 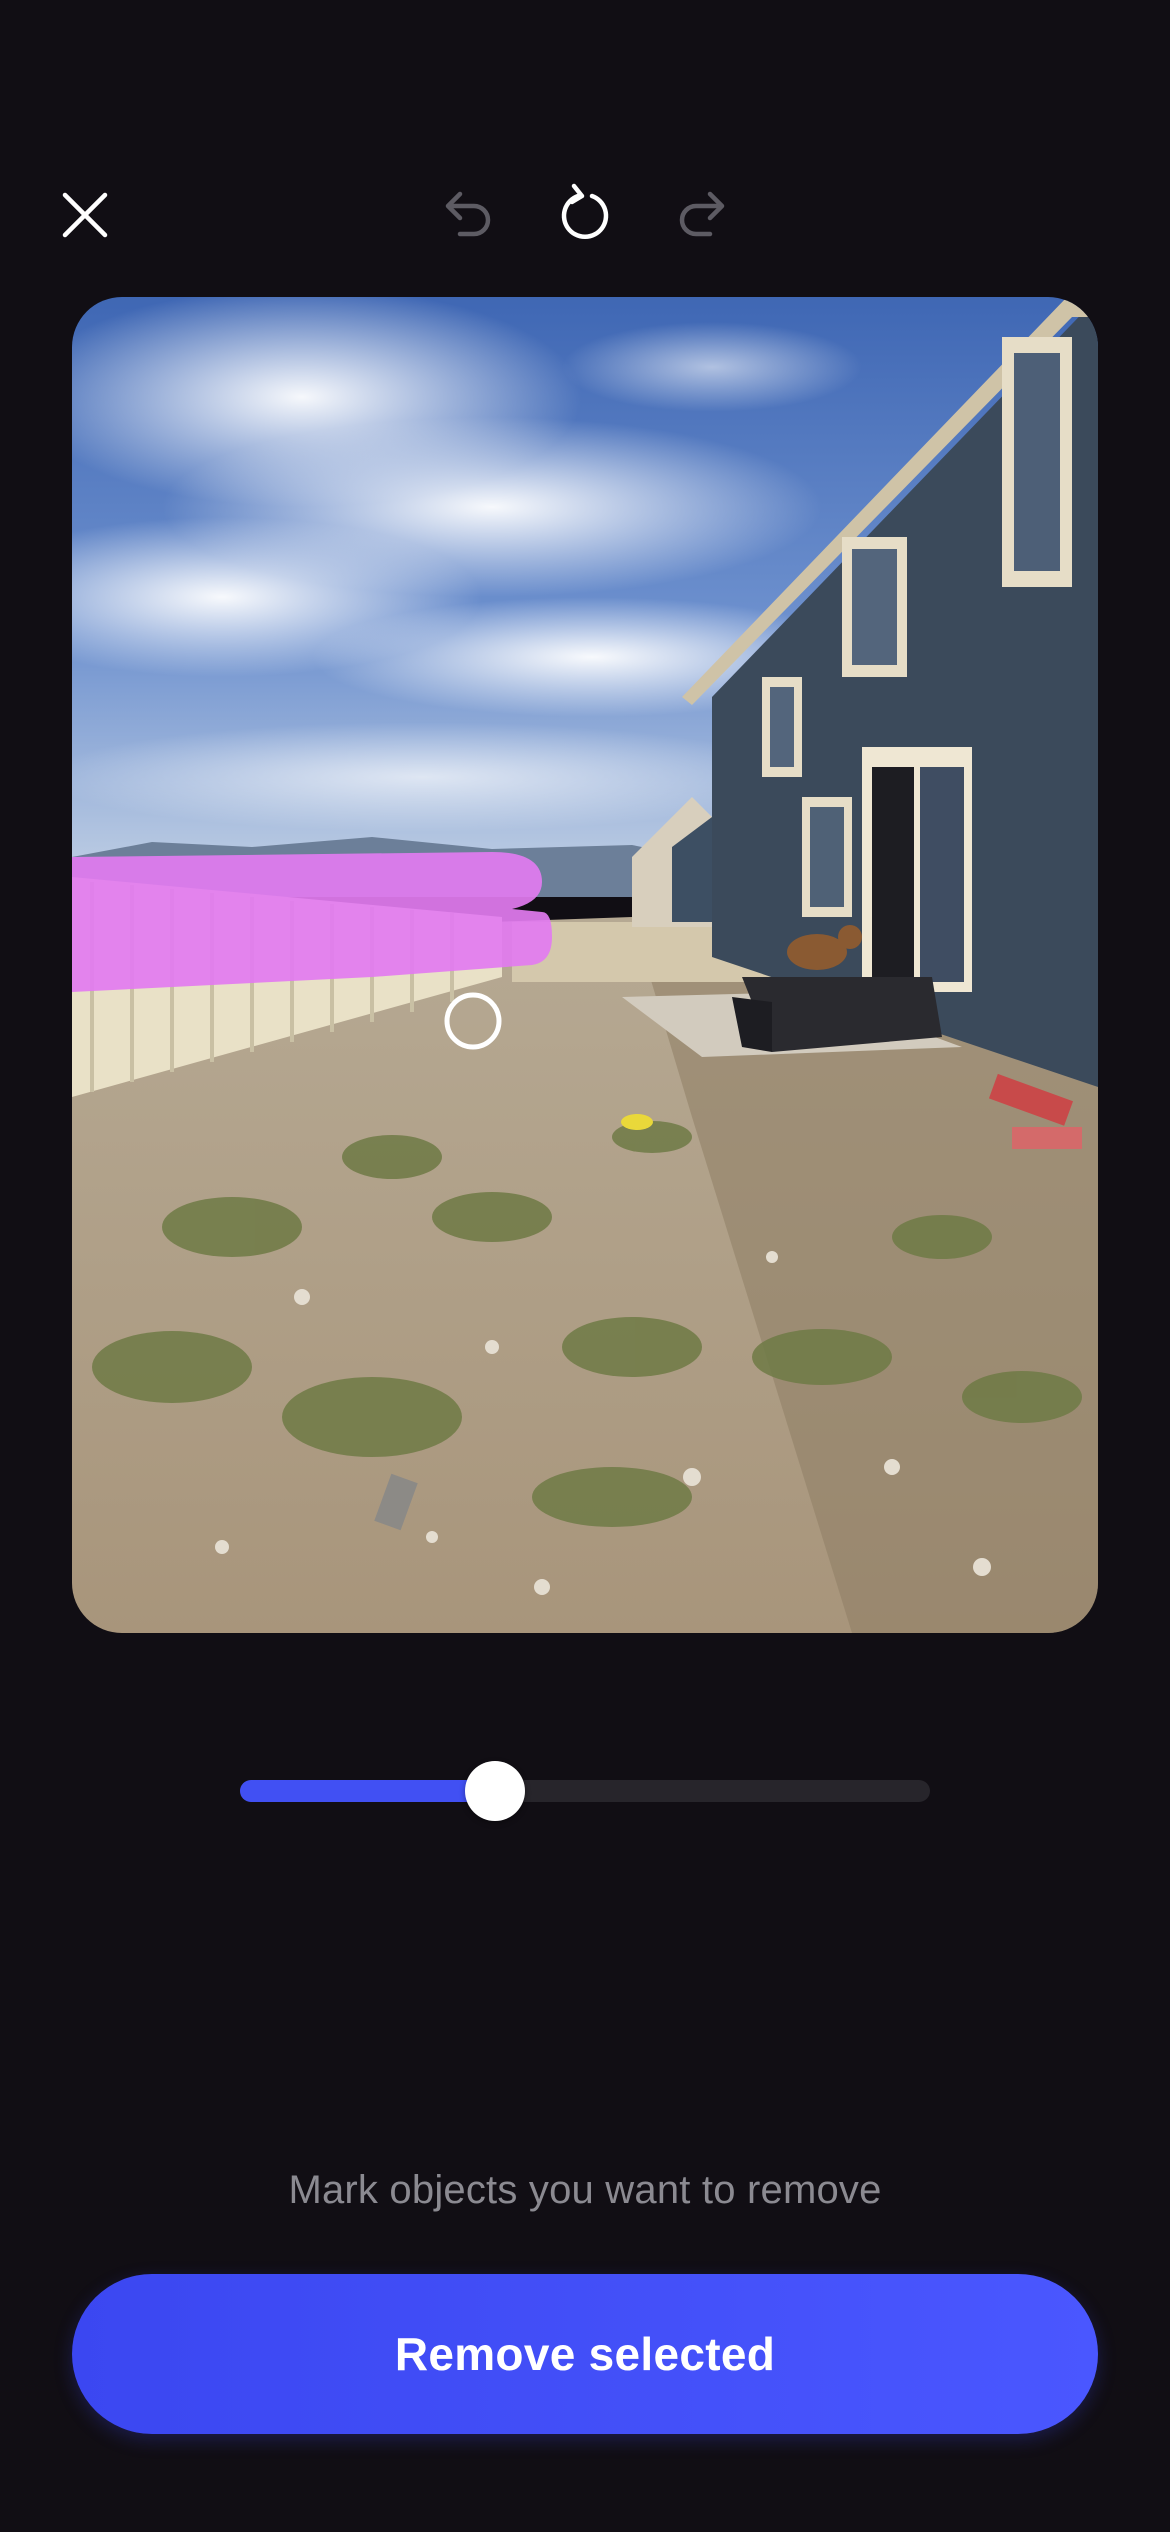 What do you see at coordinates (585, 2190) in the screenshot?
I see `instruction-text: Mark objects you want to remove` at bounding box center [585, 2190].